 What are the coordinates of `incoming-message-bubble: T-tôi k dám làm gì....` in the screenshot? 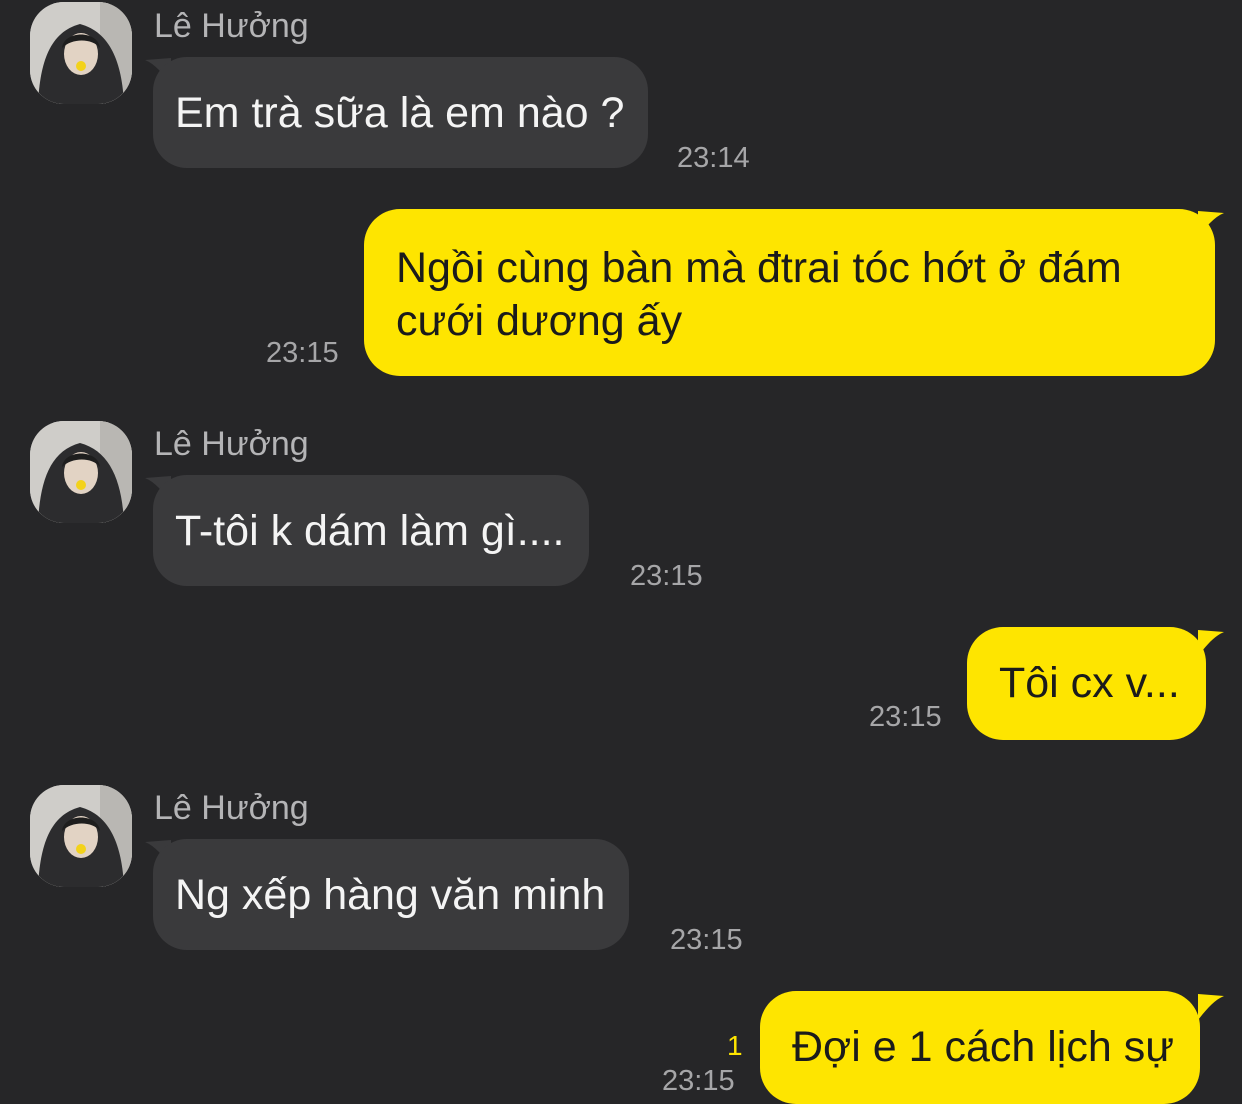 It's located at (371, 530).